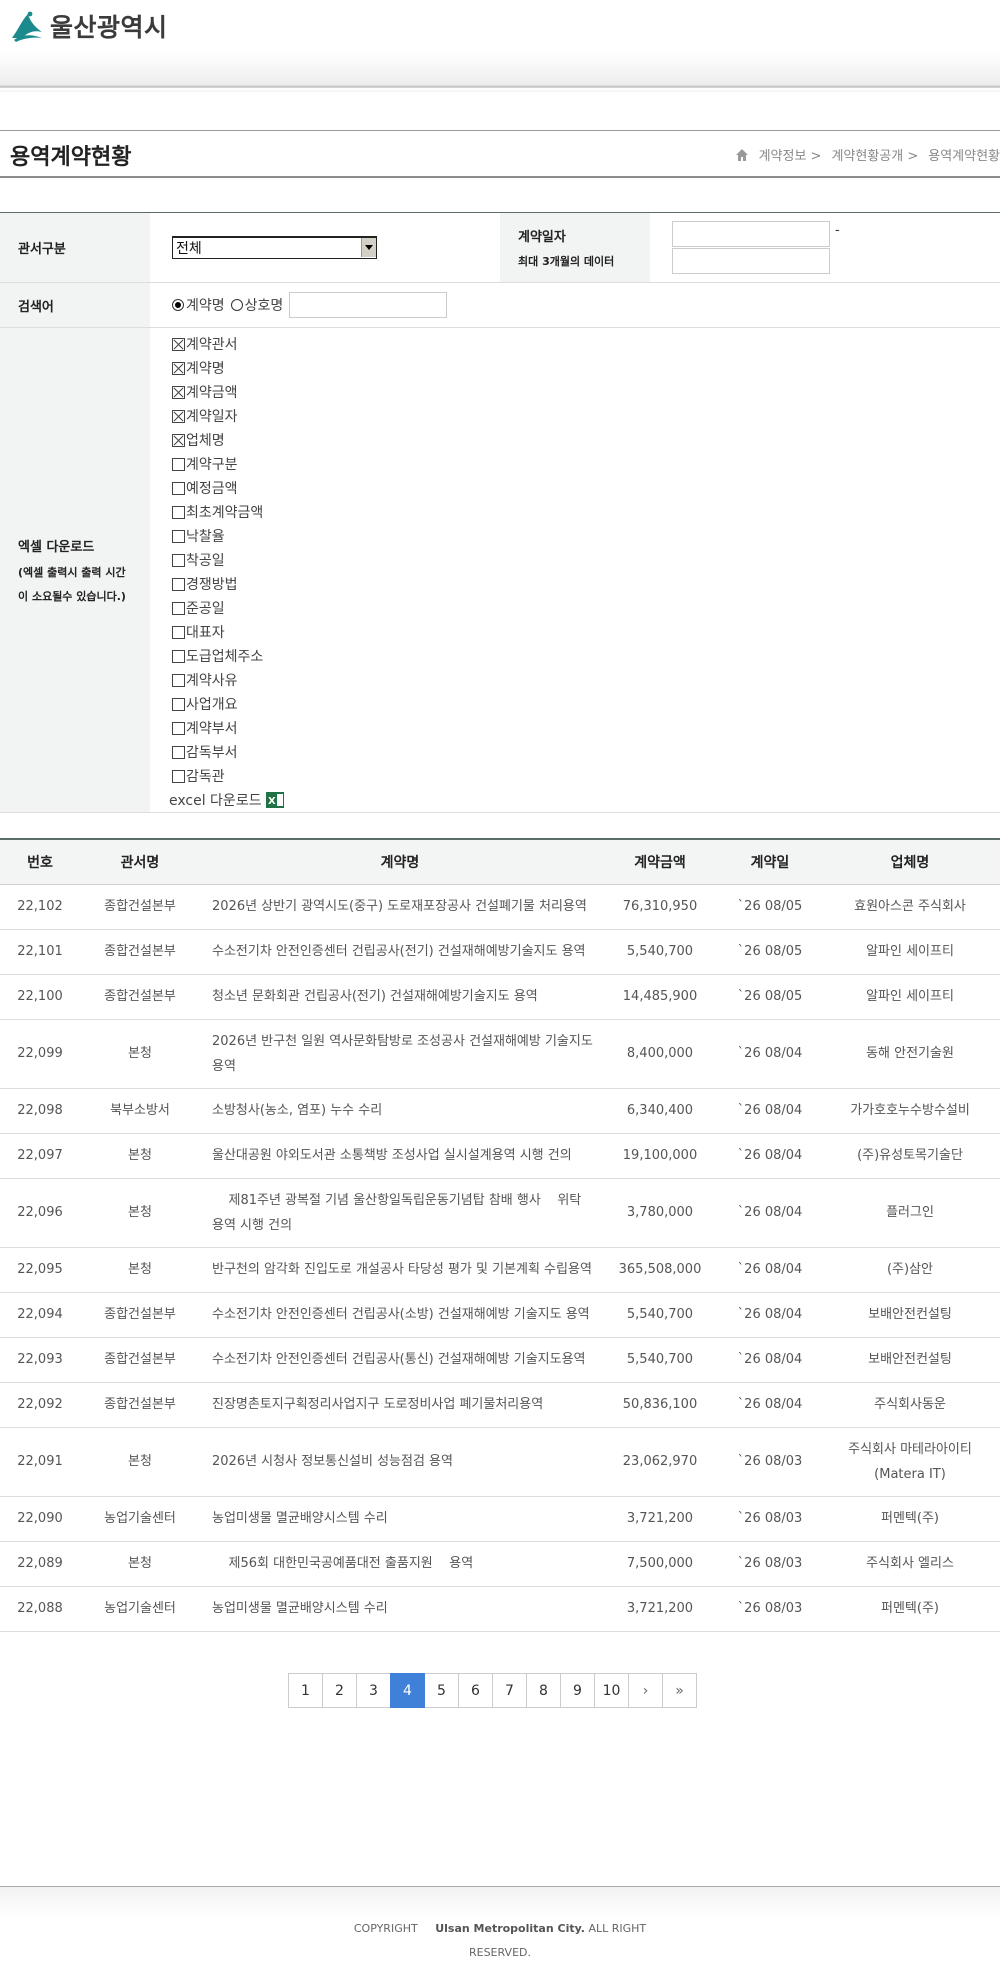  I want to click on contract-name: 수소전기차 안전인증센터 건립공사(통신) 건설재해예방 기술지도용역, so click(400, 1360).